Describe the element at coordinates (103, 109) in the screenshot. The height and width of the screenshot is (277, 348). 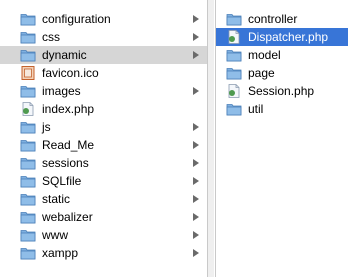
I see `list-item-index-php: index.php` at that location.